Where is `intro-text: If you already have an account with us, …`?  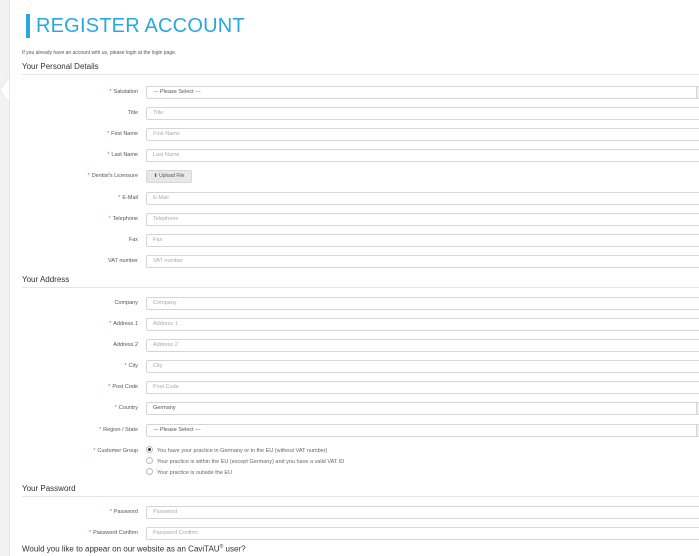 intro-text: If you already have an account with us, … is located at coordinates (99, 53).